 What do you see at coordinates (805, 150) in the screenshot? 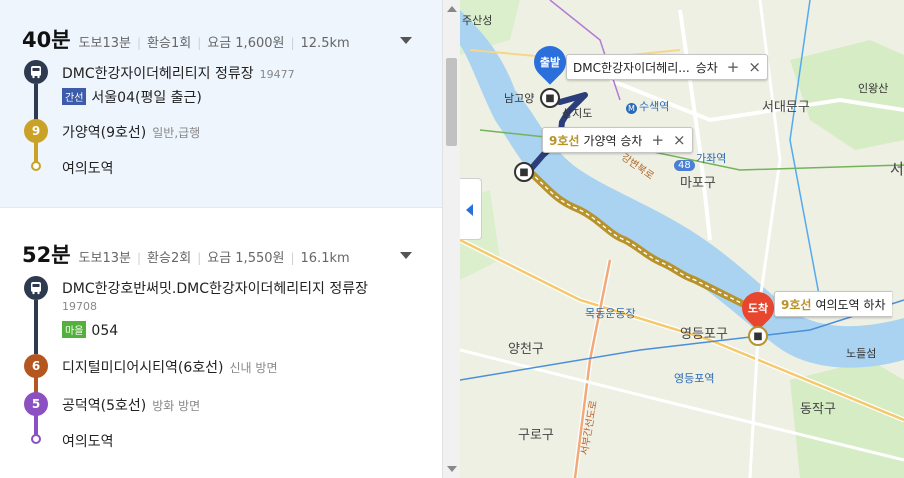
I see `subway-line` at bounding box center [805, 150].